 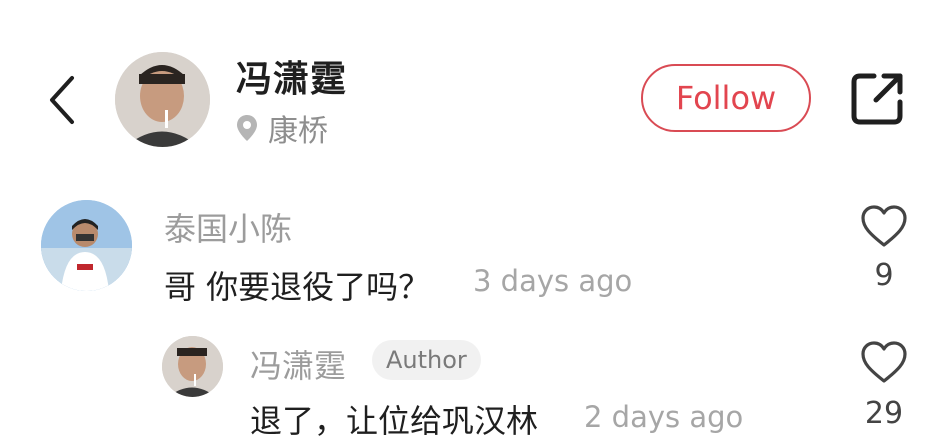 What do you see at coordinates (664, 417) in the screenshot?
I see `reply-timestamp: 2 days ago` at bounding box center [664, 417].